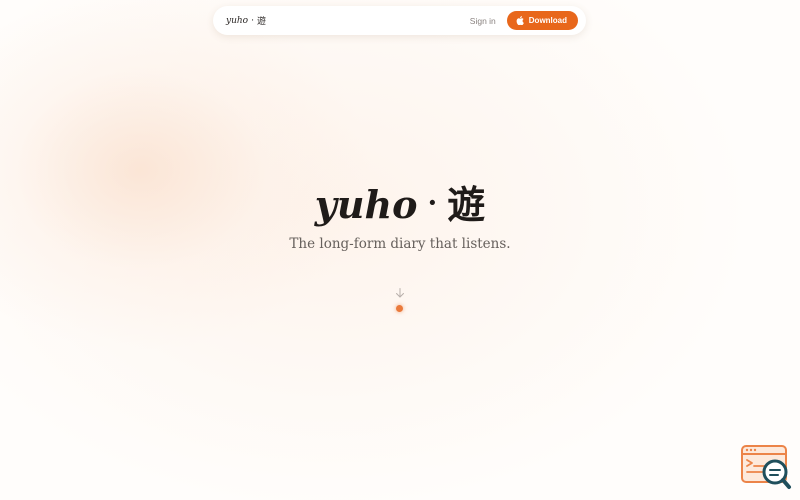  Describe the element at coordinates (399, 20) in the screenshot. I see `top-navbar: yuho · 遊 Sign in Download` at that location.